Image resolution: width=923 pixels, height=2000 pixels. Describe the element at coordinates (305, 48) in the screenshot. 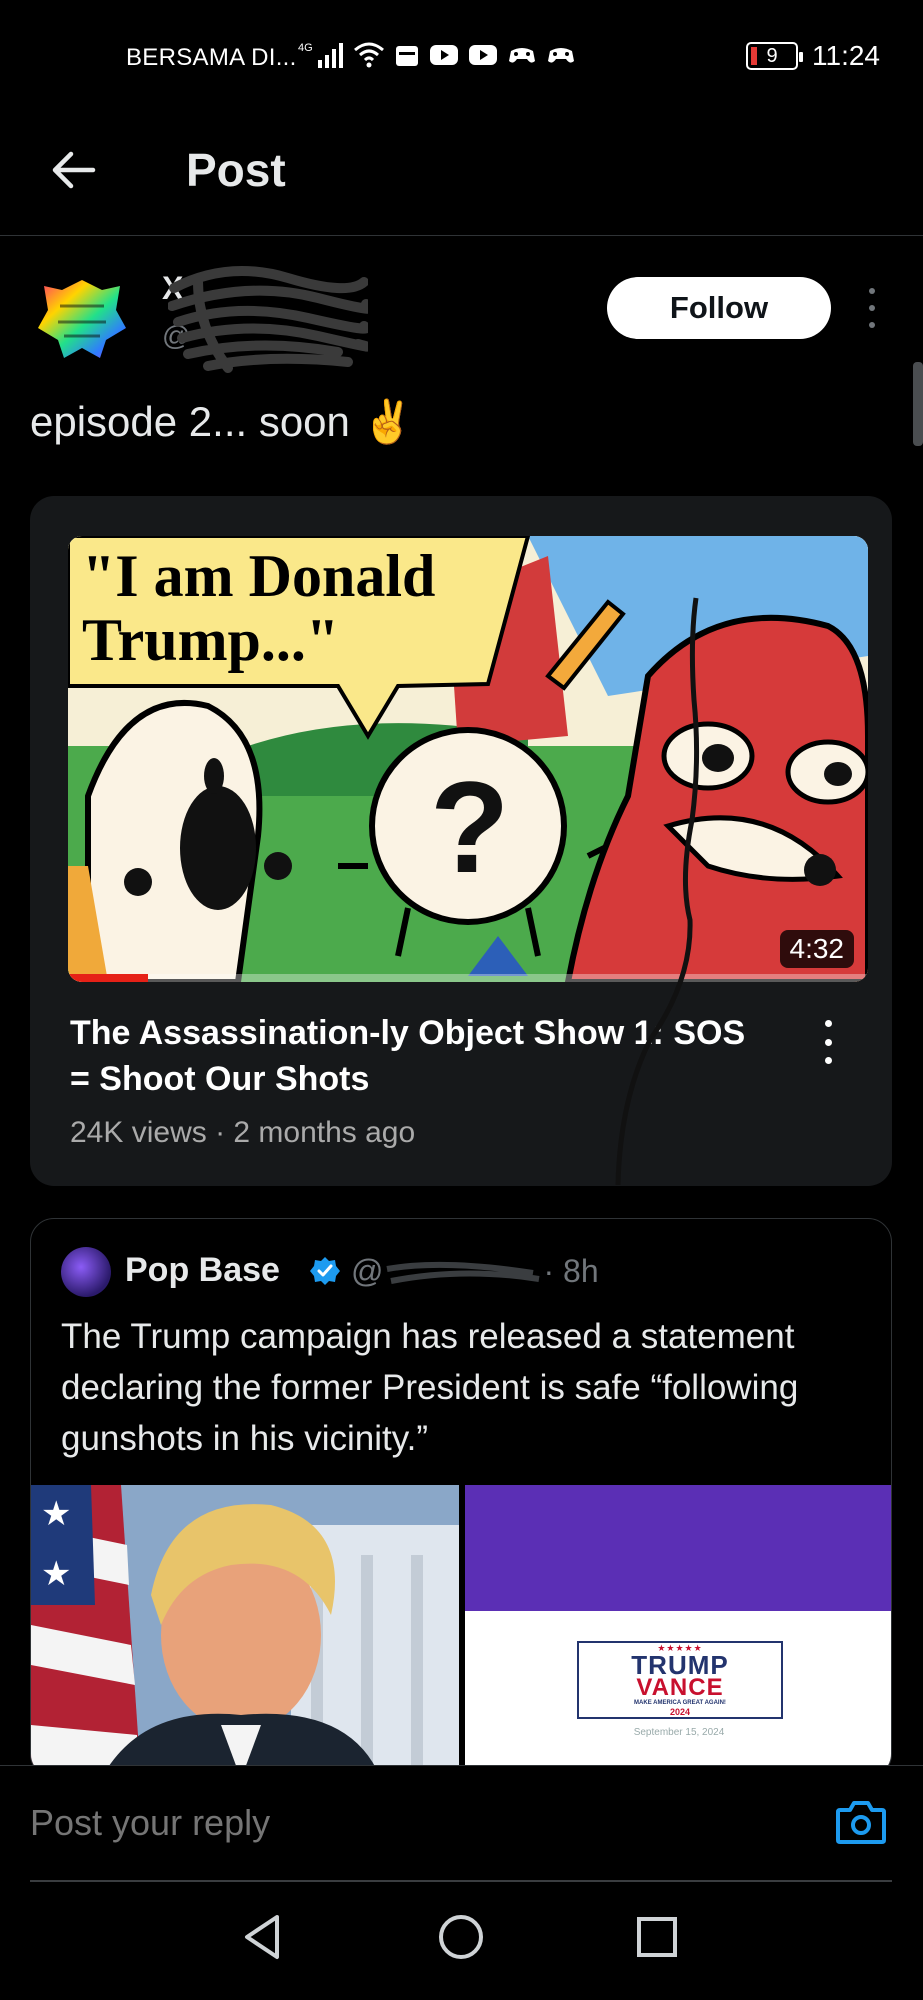

I see `svg-text: 4G` at that location.